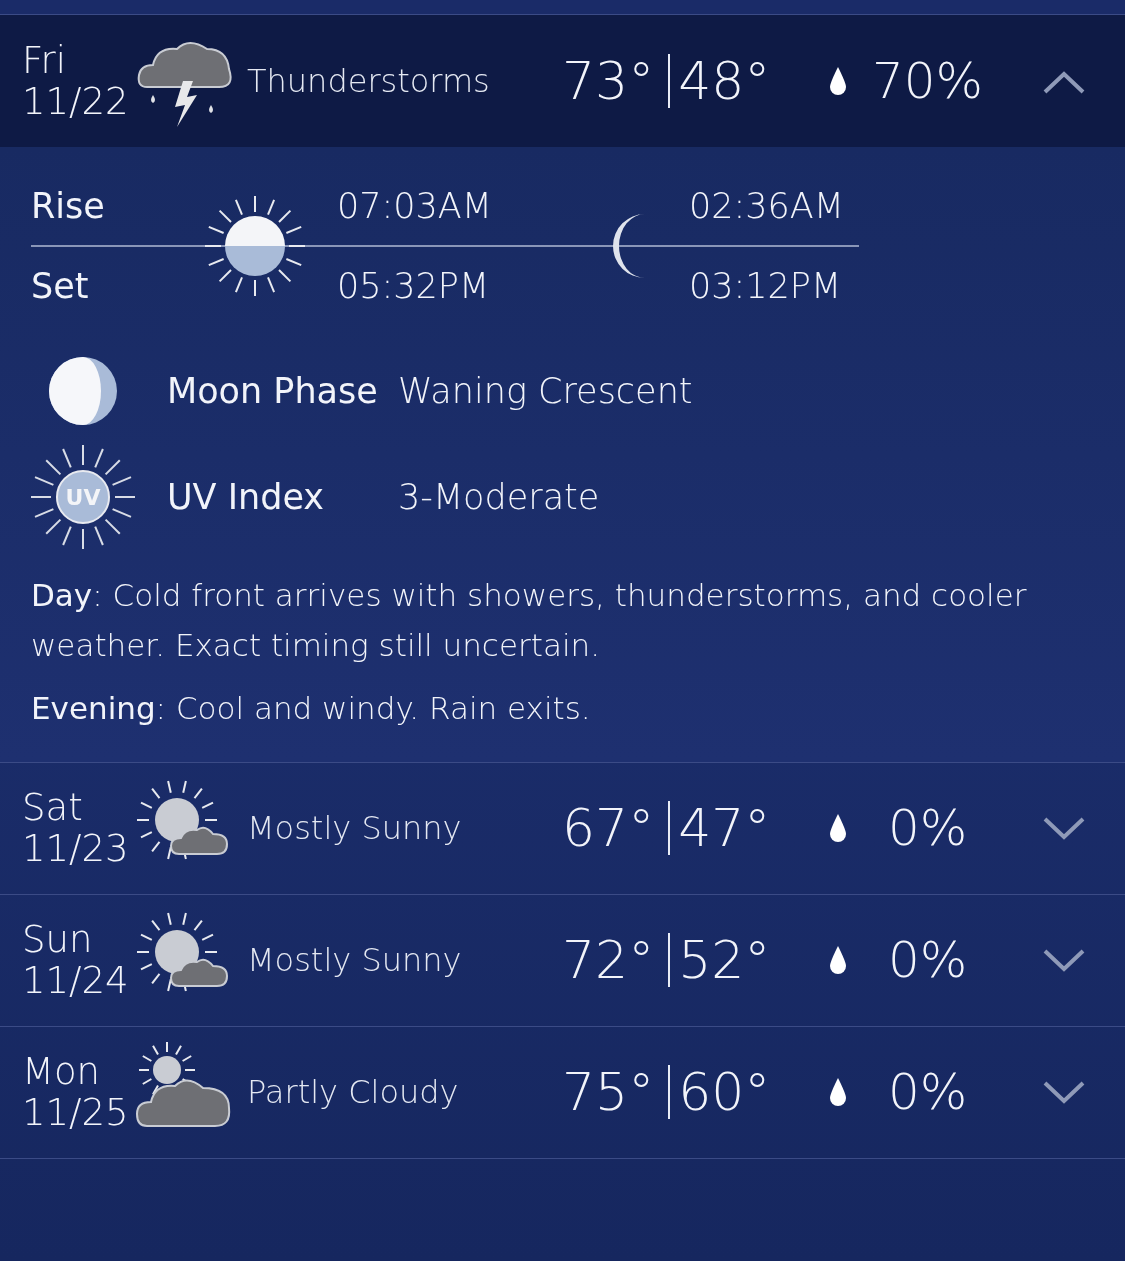 The image size is (1125, 1261). Describe the element at coordinates (415, 206) in the screenshot. I see `sunrise-time: 07:03AM` at that location.